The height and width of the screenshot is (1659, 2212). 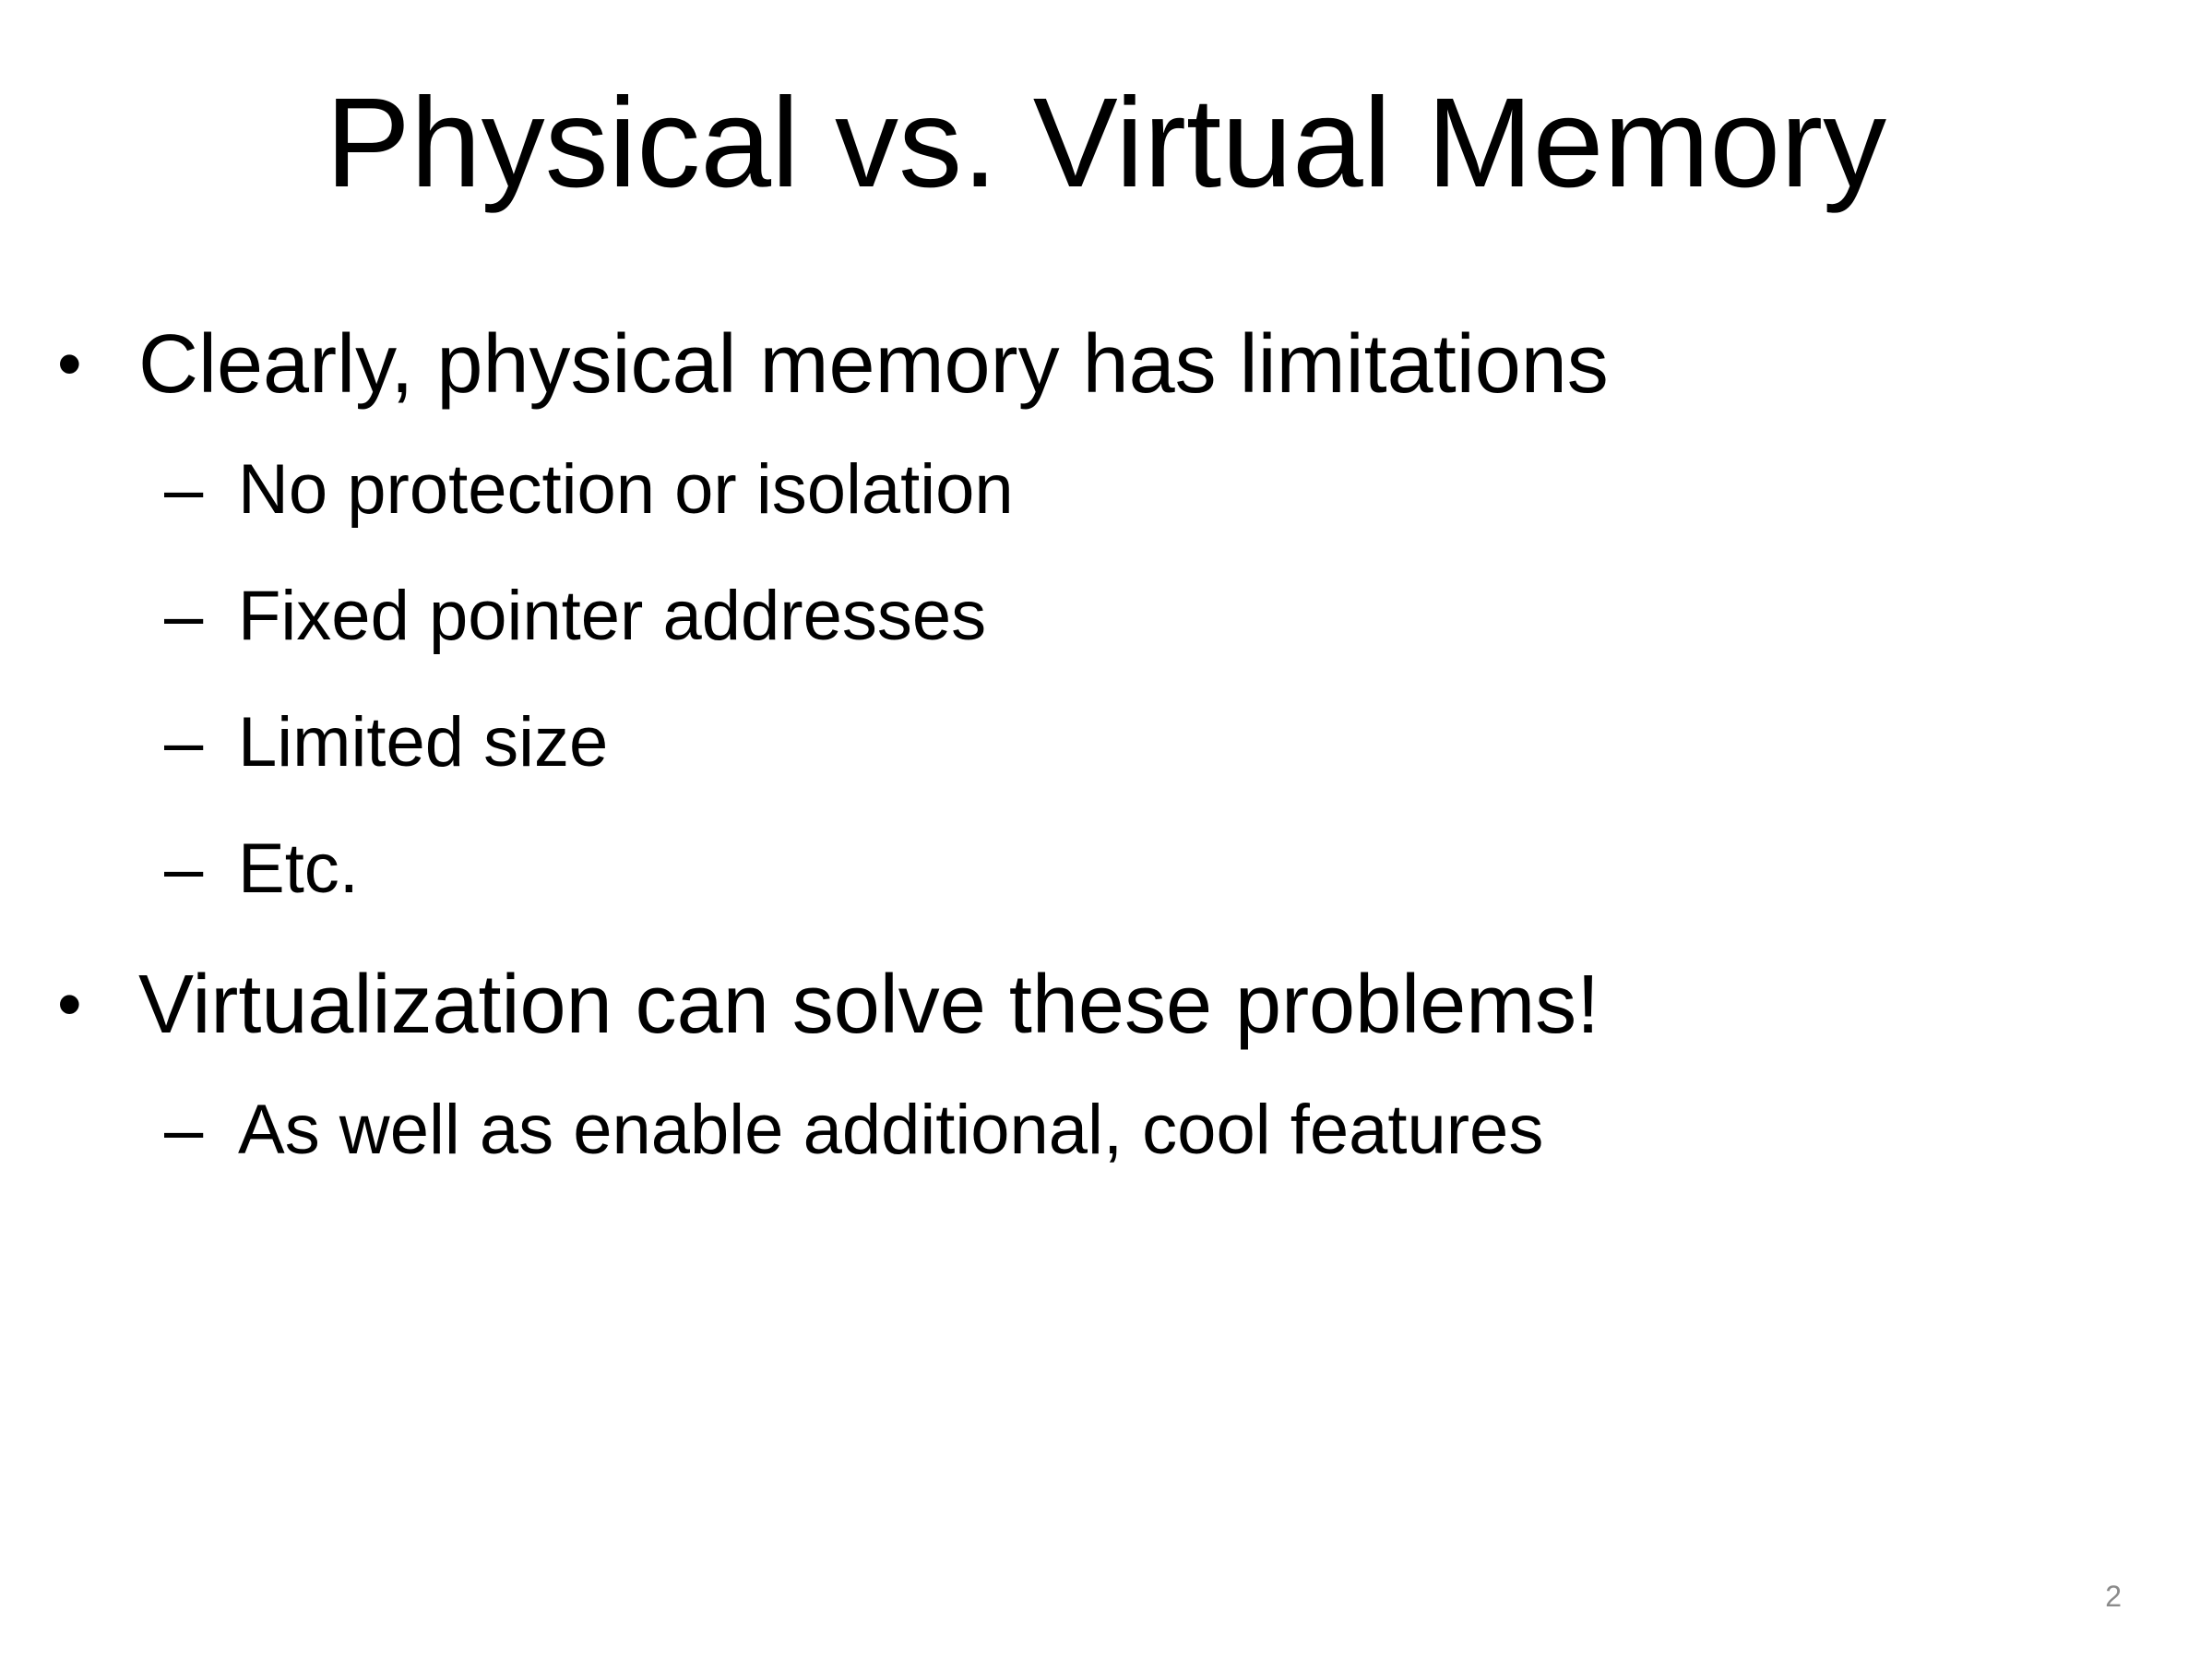 What do you see at coordinates (869, 1005) in the screenshot?
I see `bullet-text: Virtualization can solve these problems!` at bounding box center [869, 1005].